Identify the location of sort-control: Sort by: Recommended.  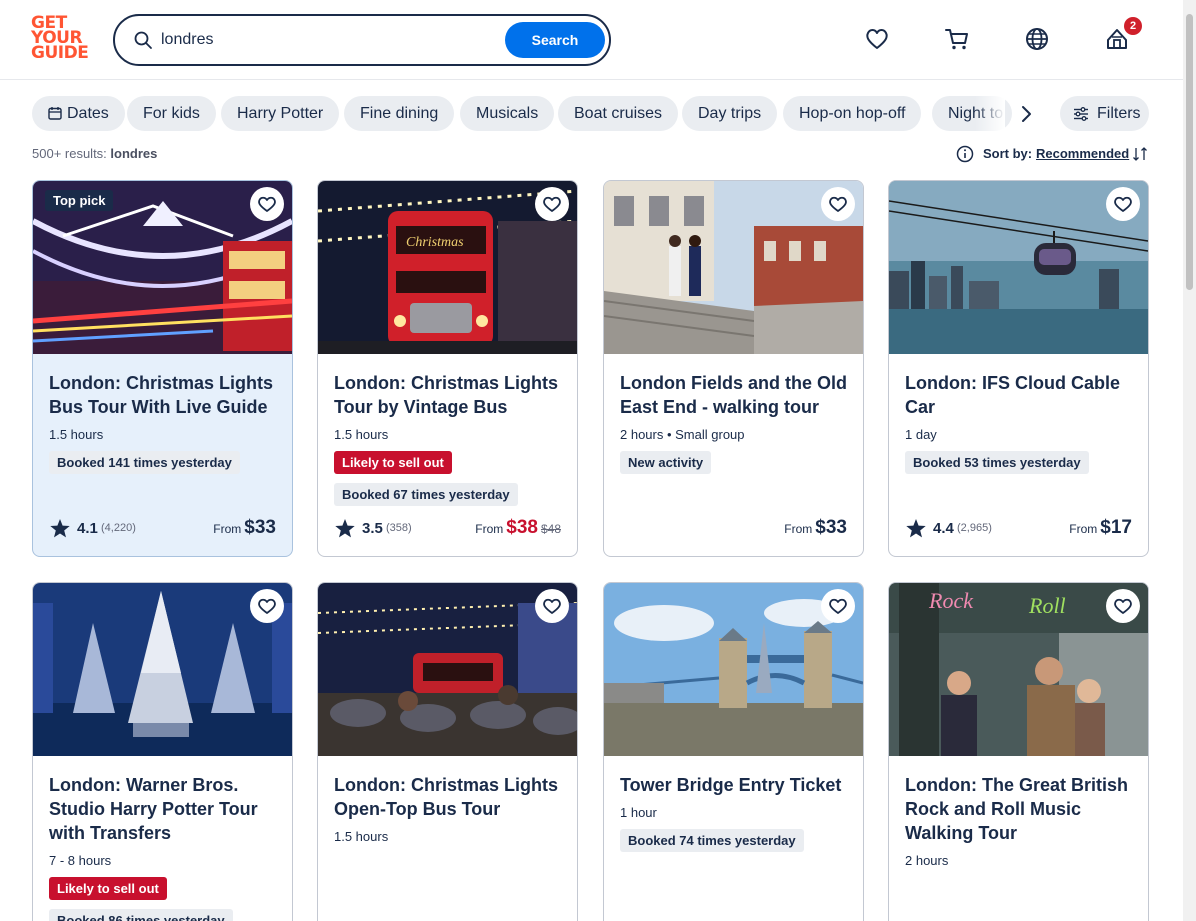
(1053, 155).